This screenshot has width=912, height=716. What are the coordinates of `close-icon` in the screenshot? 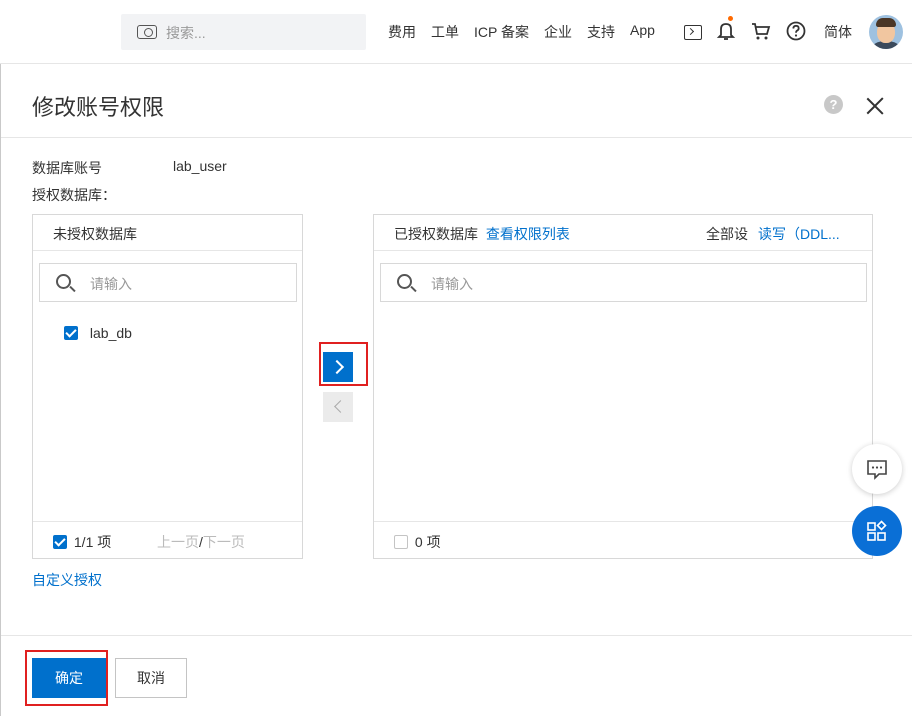 It's located at (875, 106).